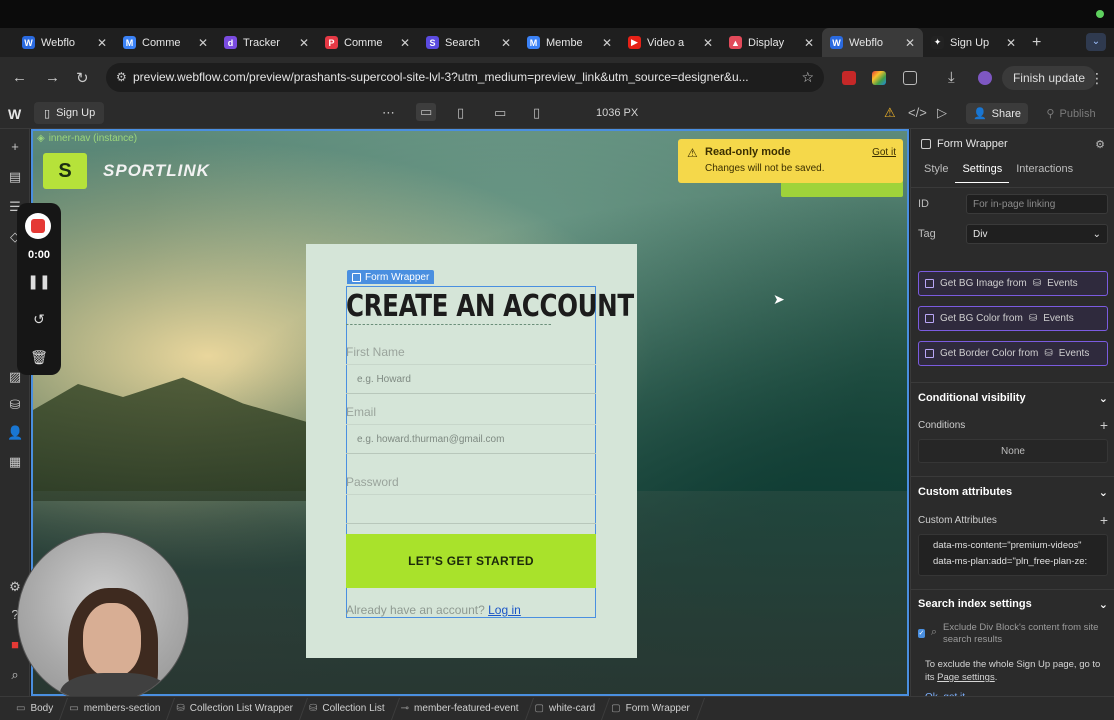 The width and height of the screenshot is (1114, 720). Describe the element at coordinates (471, 509) in the screenshot. I see `password-input` at that location.